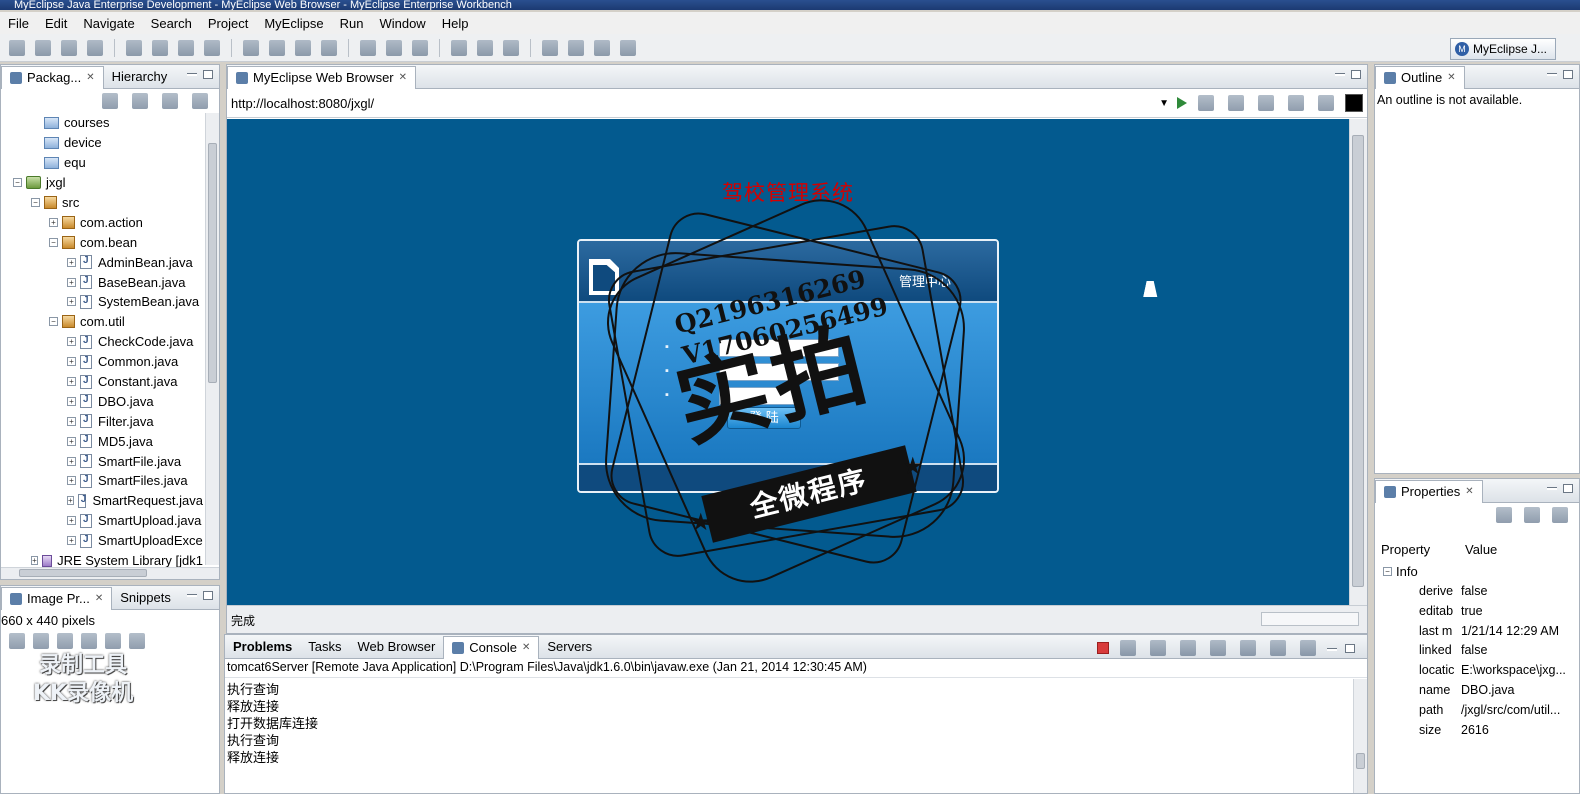 This screenshot has height=794, width=1580. I want to click on tree-item: − com.bean, so click(102, 242).